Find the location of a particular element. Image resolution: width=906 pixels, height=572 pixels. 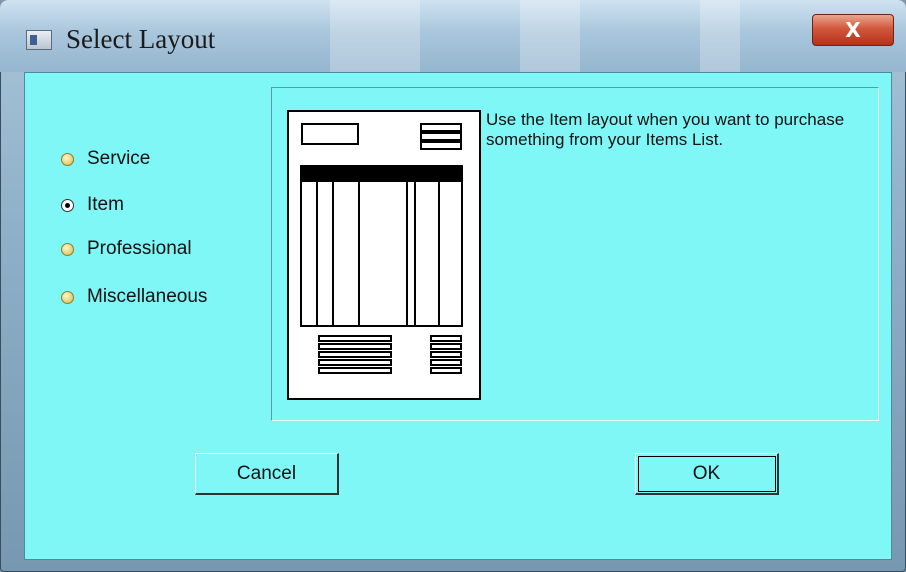

title-bar: Select Layout X is located at coordinates (453, 36).